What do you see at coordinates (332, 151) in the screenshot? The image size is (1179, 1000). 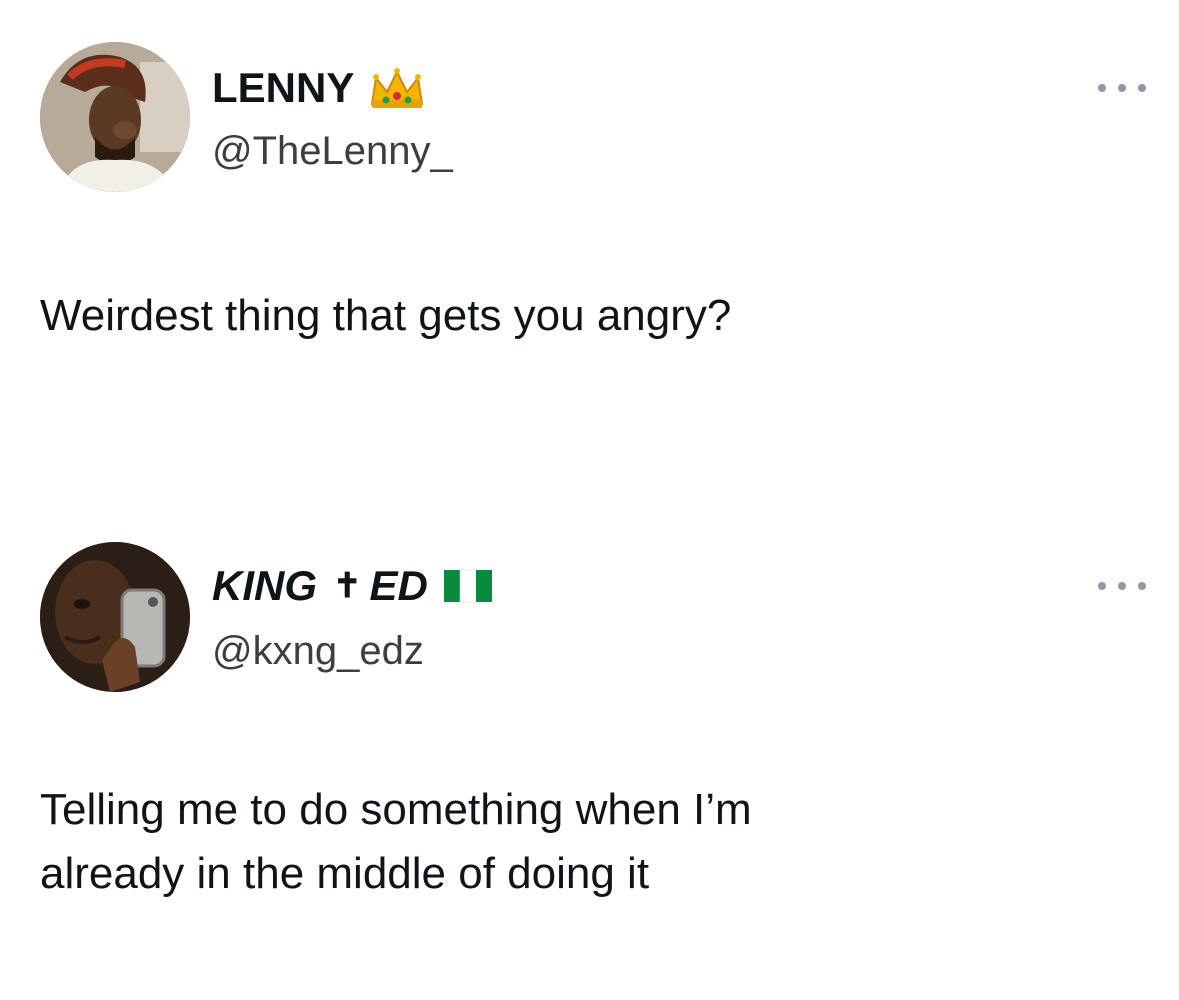 I see `handle-lenny: @TheLenny_` at bounding box center [332, 151].